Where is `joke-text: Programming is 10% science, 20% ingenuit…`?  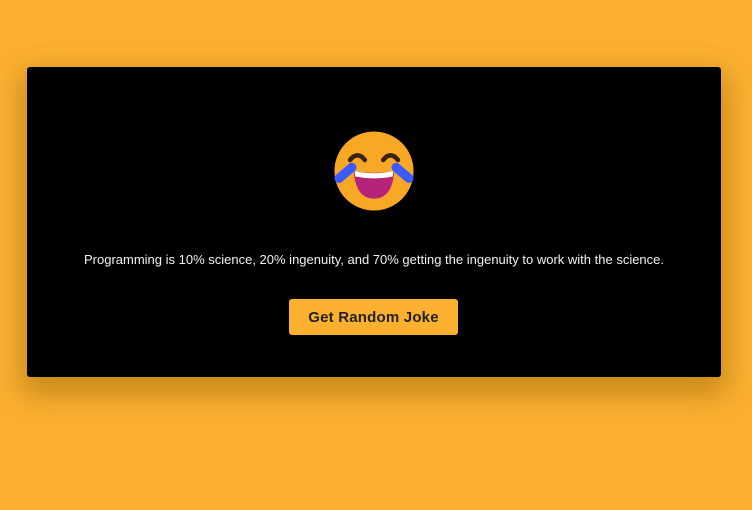 joke-text: Programming is 10% science, 20% ingenuit… is located at coordinates (374, 259).